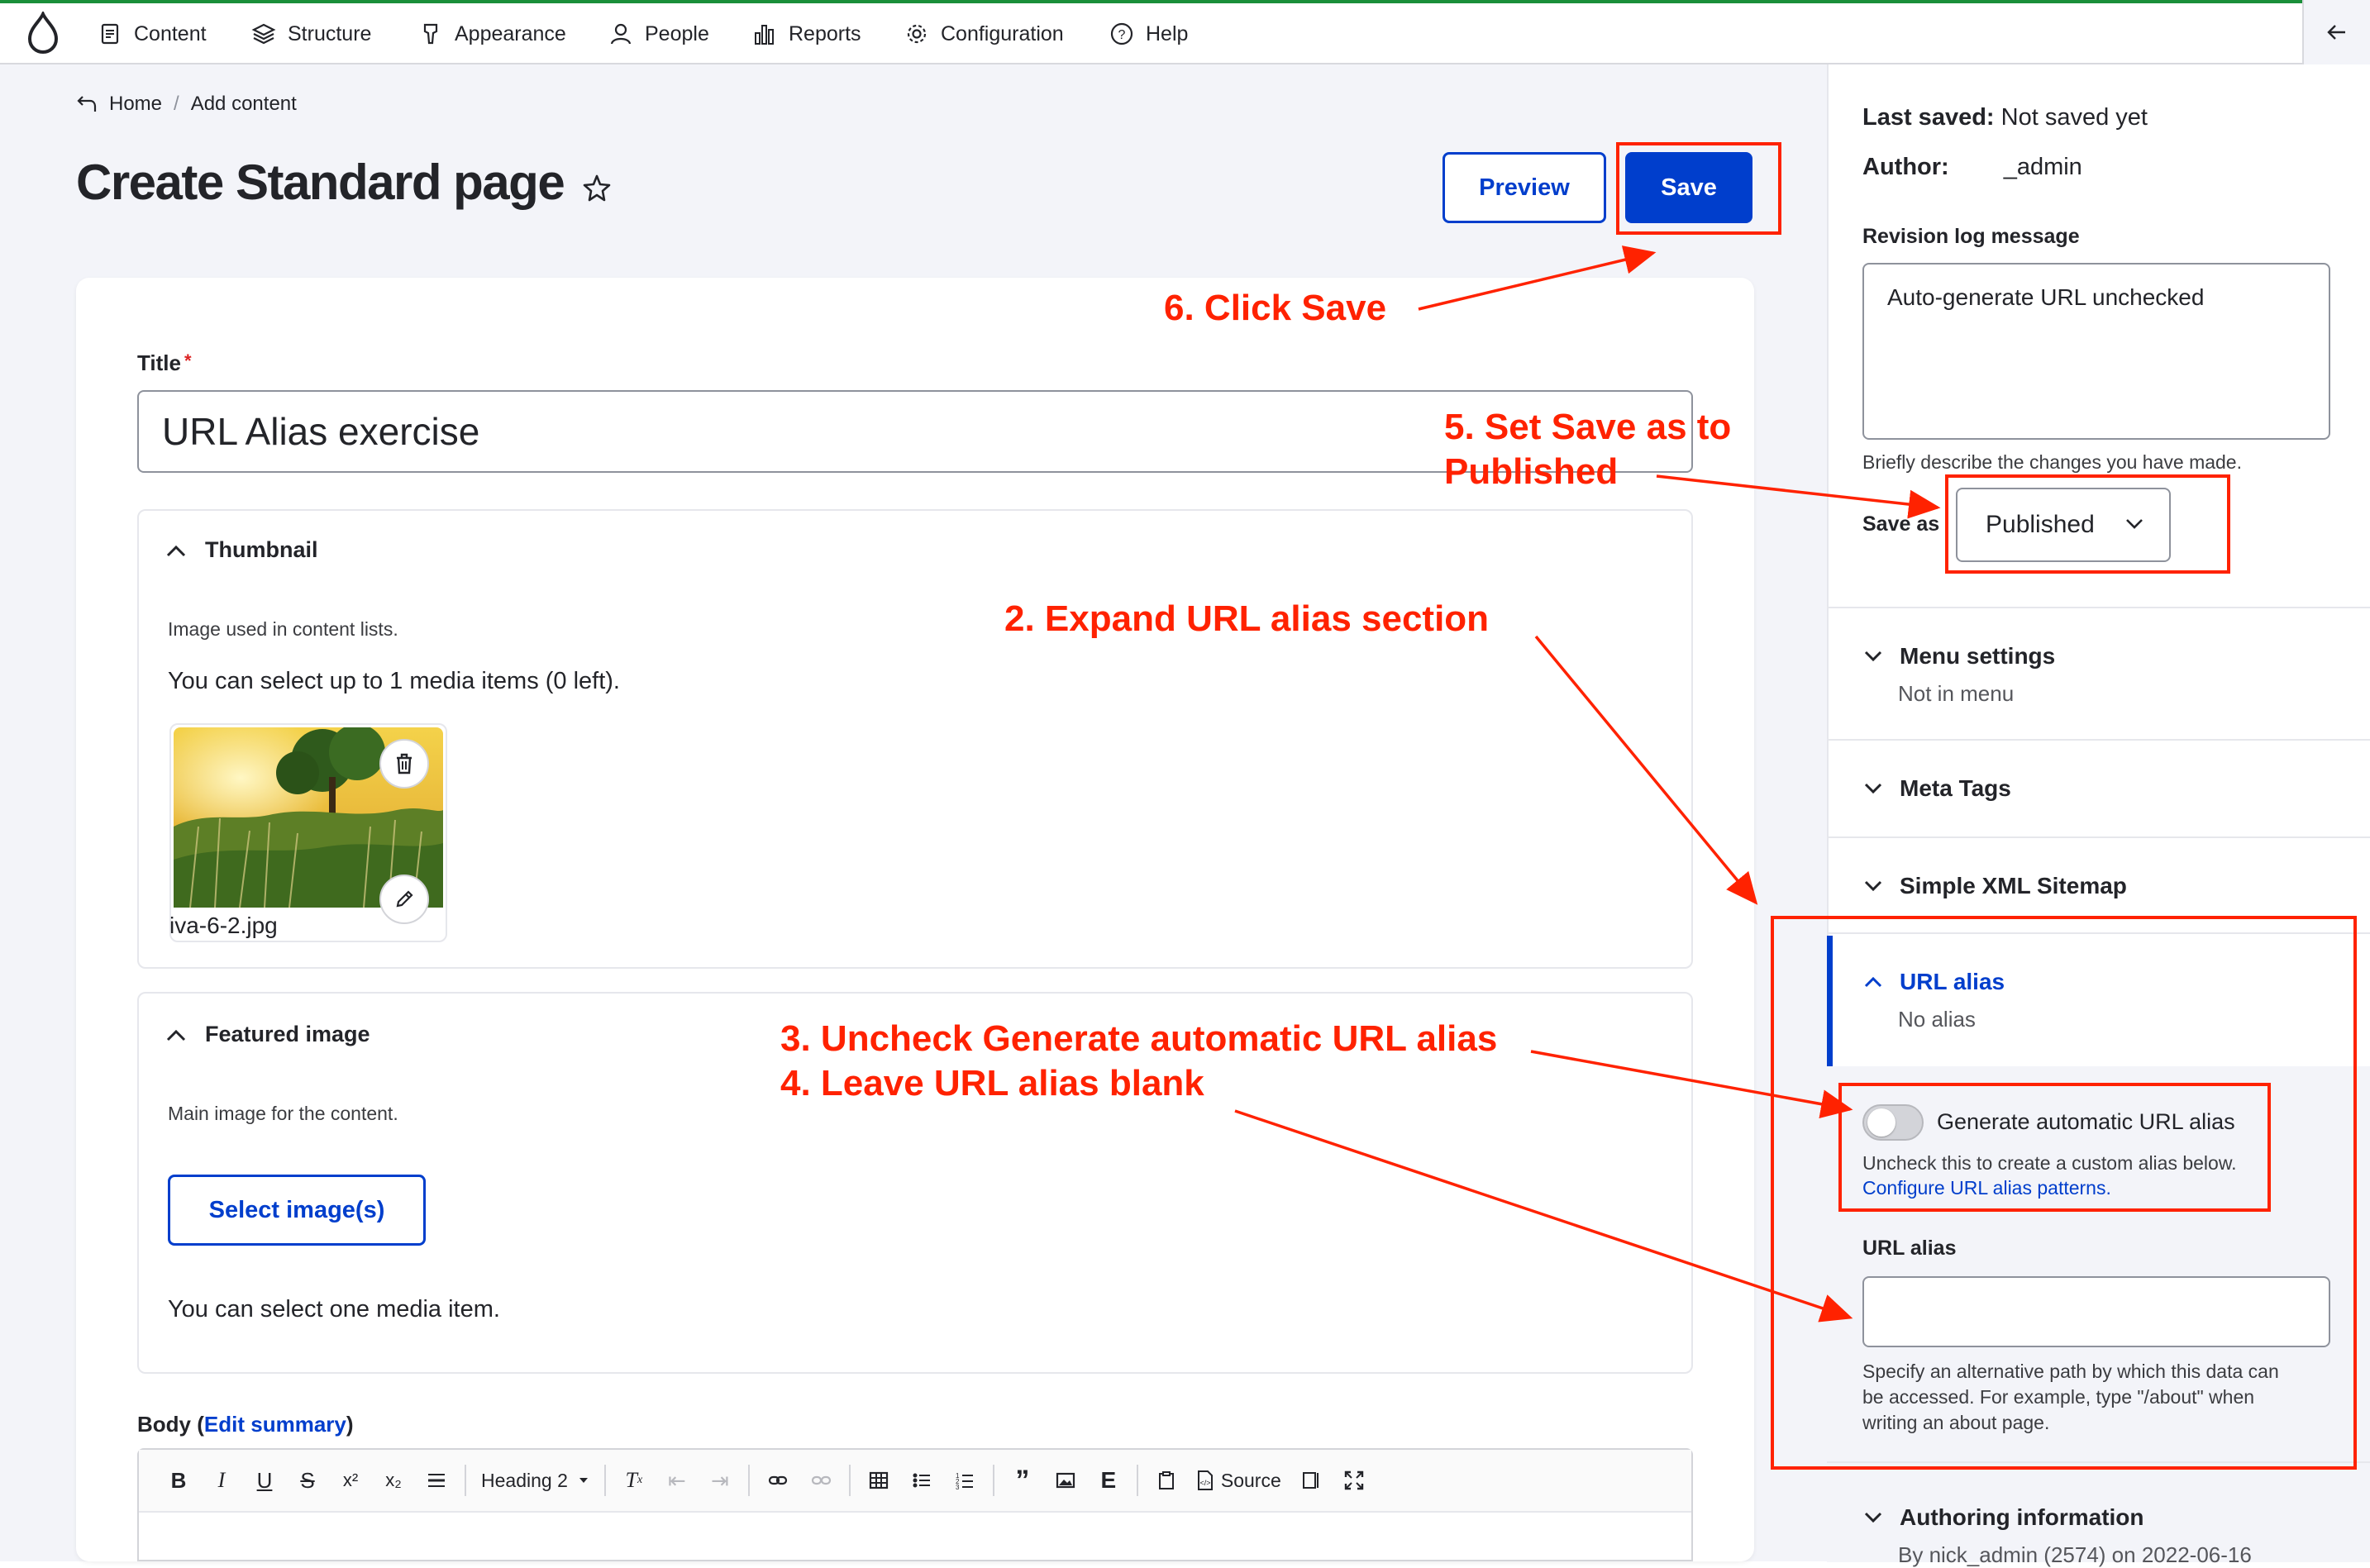 The height and width of the screenshot is (1568, 2370). I want to click on unlink-icon, so click(820, 1480).